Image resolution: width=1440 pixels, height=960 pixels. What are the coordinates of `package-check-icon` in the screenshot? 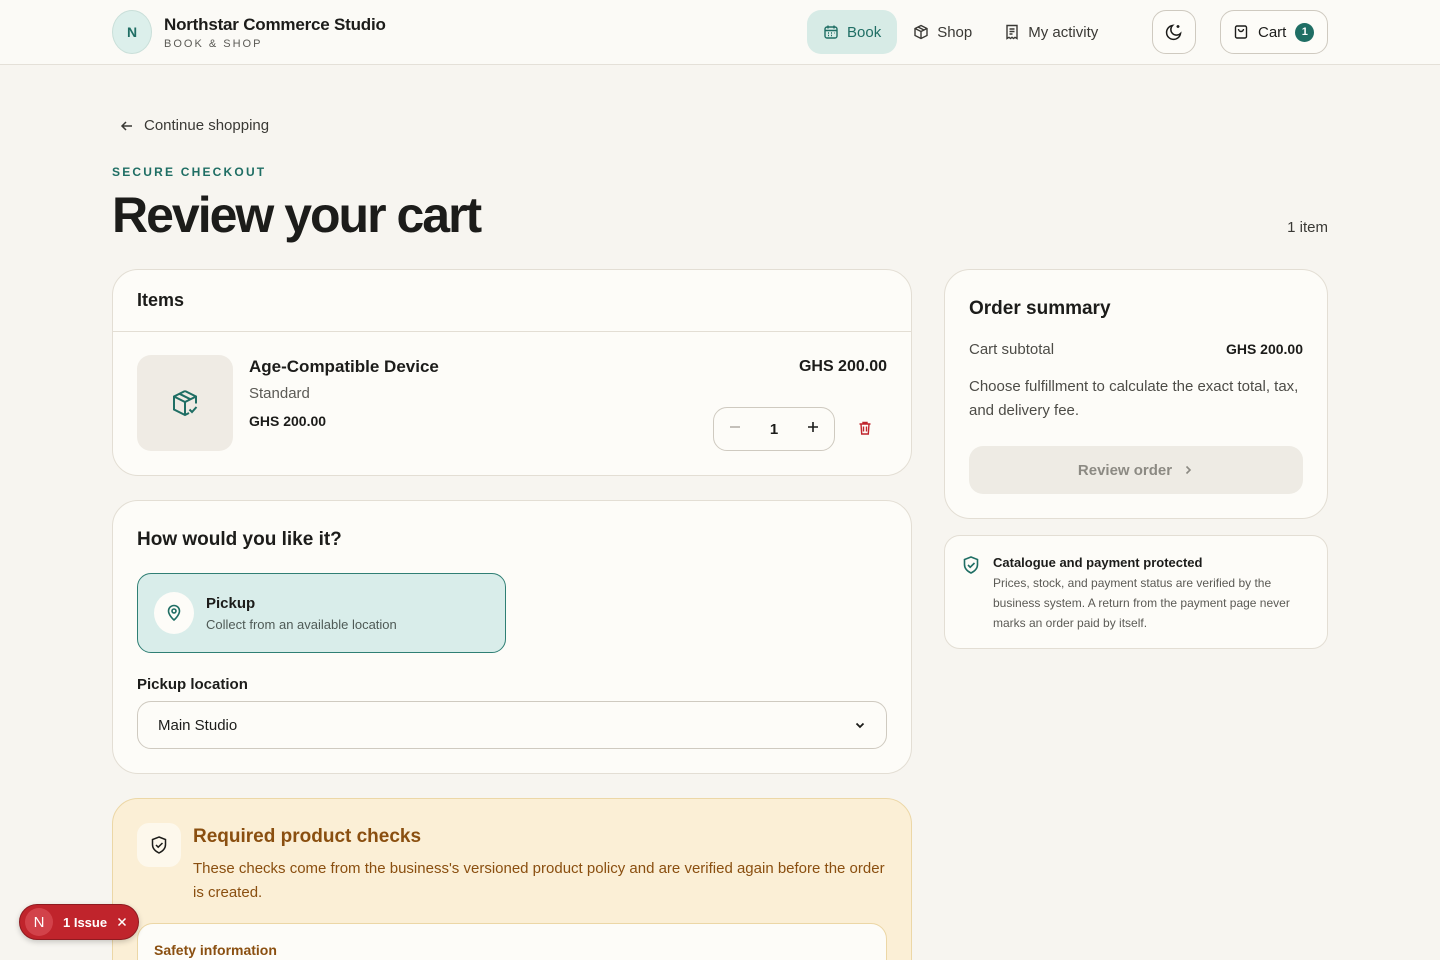 It's located at (185, 403).